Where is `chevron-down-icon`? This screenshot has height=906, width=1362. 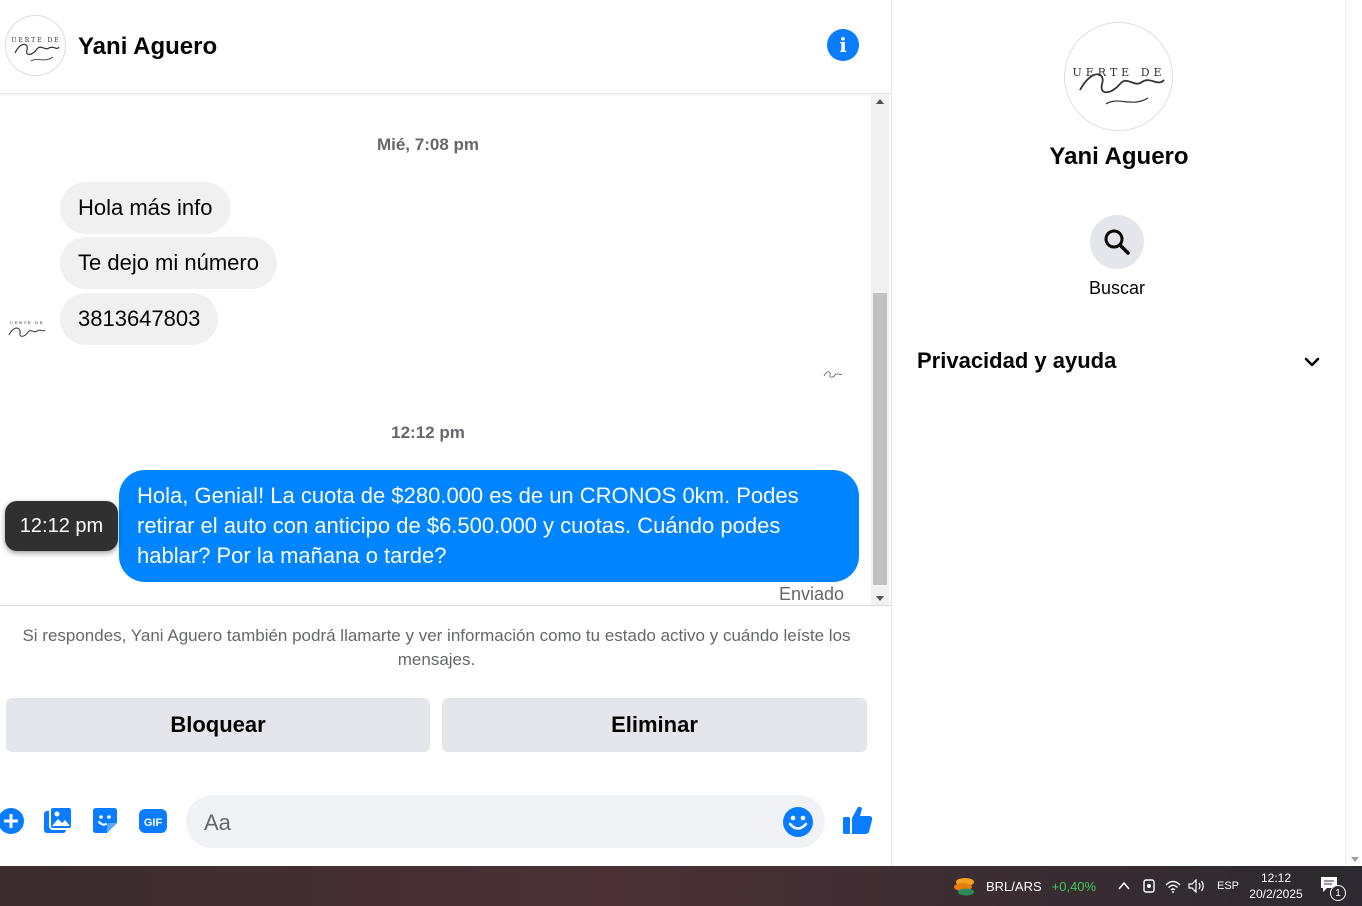 chevron-down-icon is located at coordinates (1312, 362).